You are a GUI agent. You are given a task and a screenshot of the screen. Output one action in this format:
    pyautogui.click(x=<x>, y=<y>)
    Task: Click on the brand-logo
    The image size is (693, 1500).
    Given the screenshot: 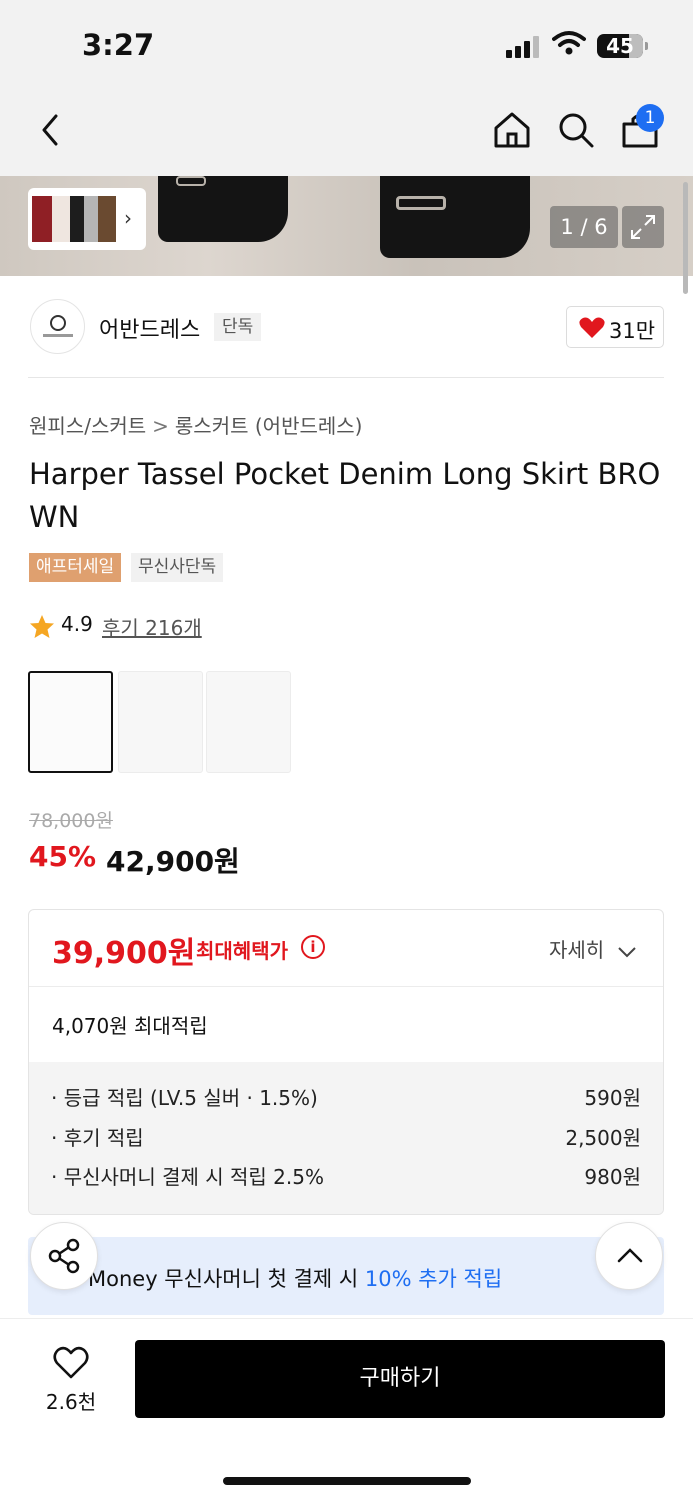 What is the action you would take?
    pyautogui.click(x=57, y=326)
    